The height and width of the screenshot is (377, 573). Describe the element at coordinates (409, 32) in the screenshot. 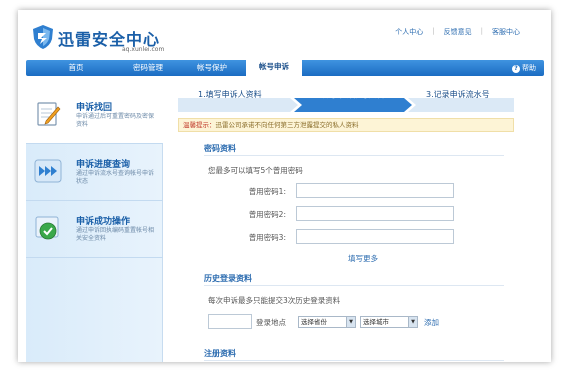

I see `personal-center-link: 个人中心` at that location.